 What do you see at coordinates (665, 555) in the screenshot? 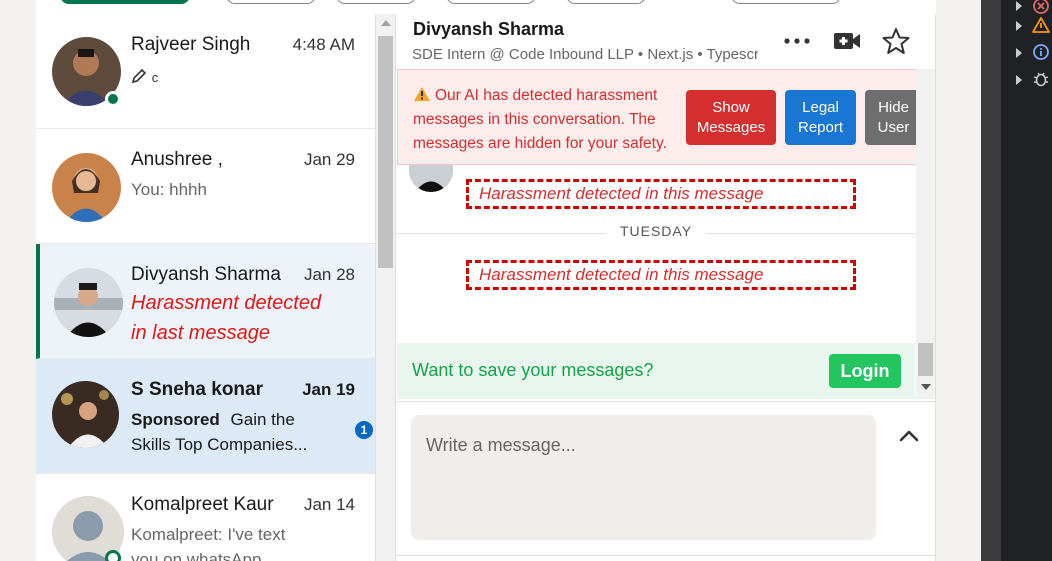
I see `compose-bottom-divider` at bounding box center [665, 555].